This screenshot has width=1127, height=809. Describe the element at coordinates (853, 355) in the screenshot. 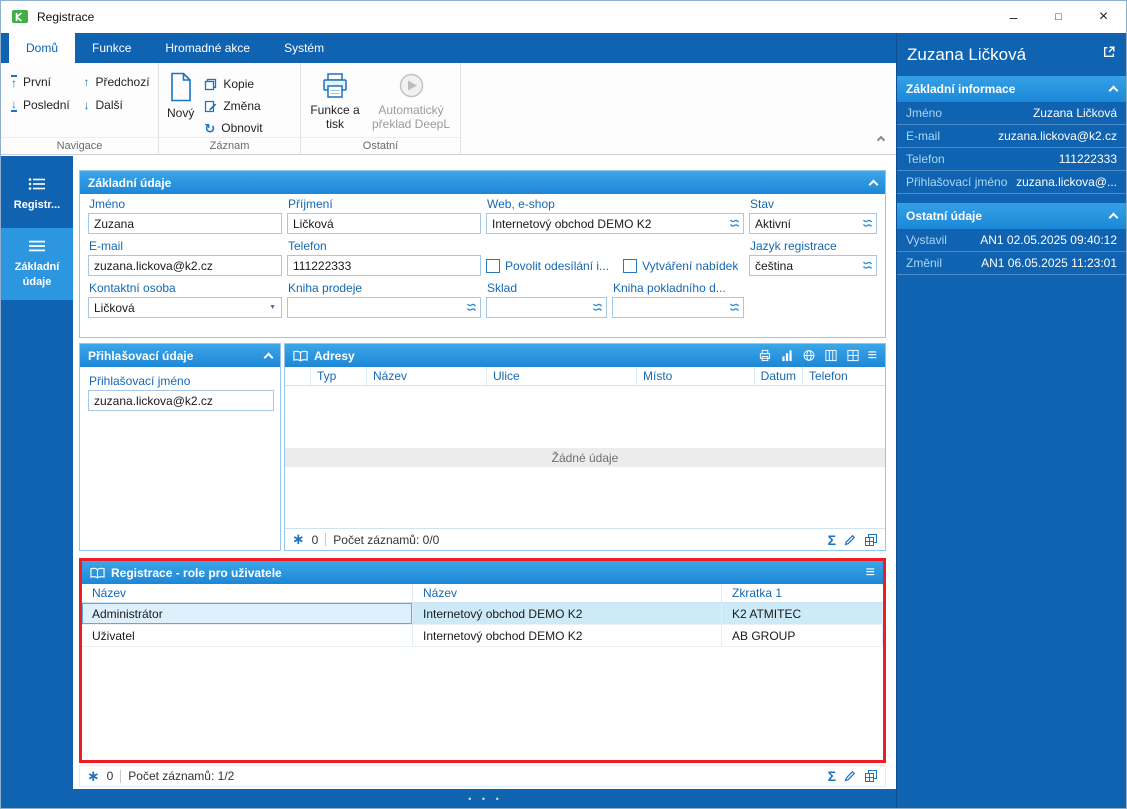

I see `table-icon` at that location.